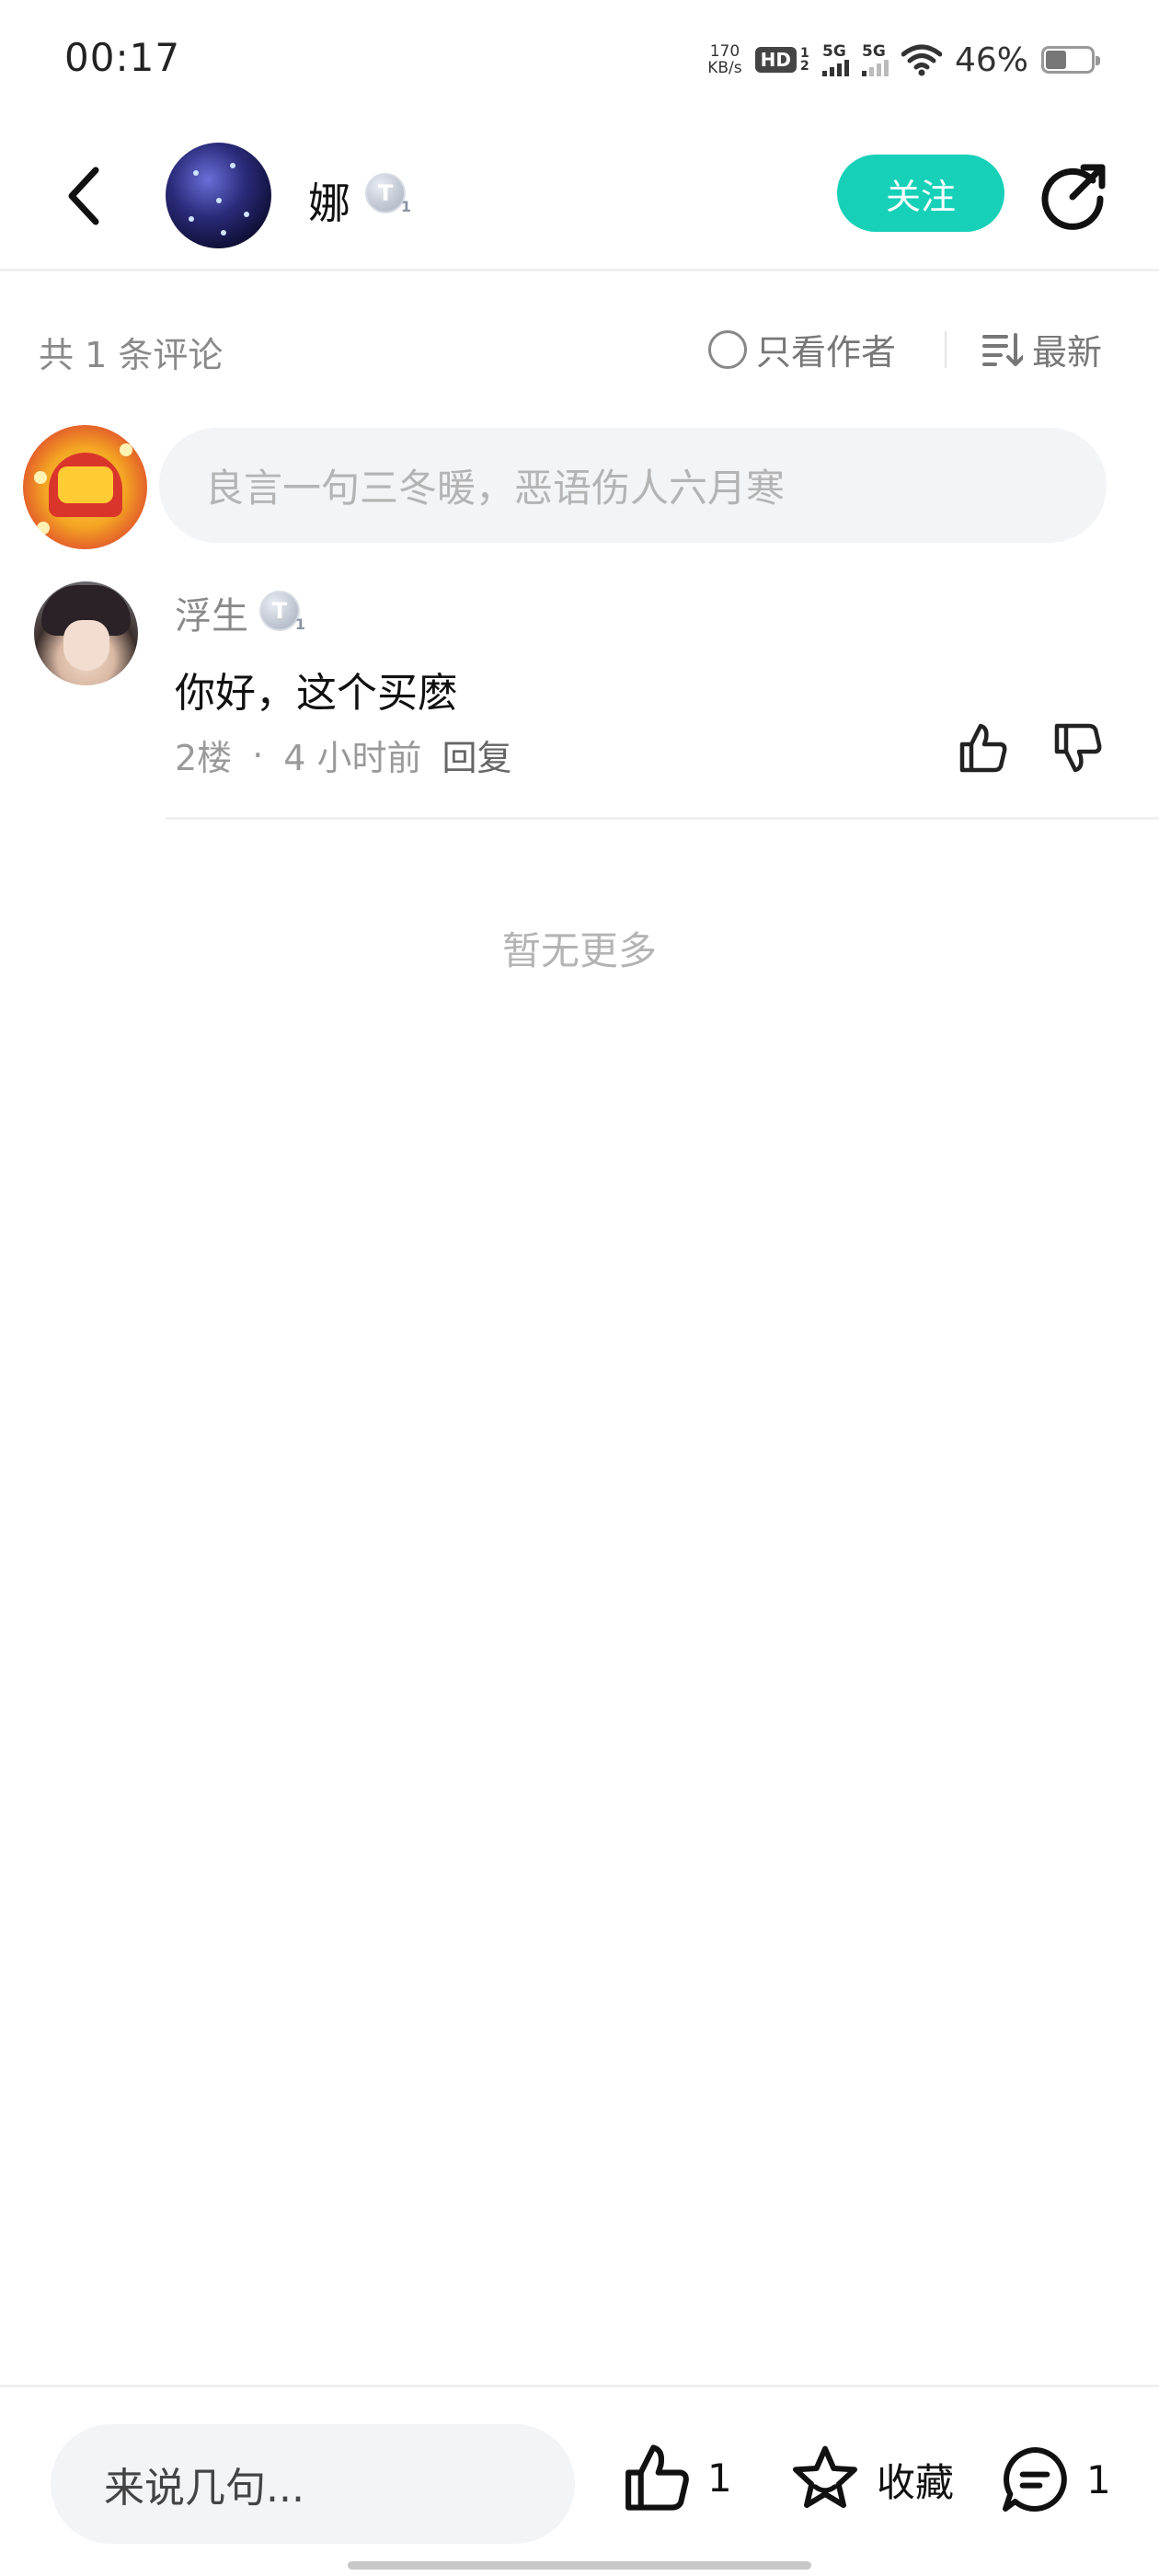 Image resolution: width=1159 pixels, height=2576 pixels. What do you see at coordinates (946, 349) in the screenshot?
I see `filter-divider` at bounding box center [946, 349].